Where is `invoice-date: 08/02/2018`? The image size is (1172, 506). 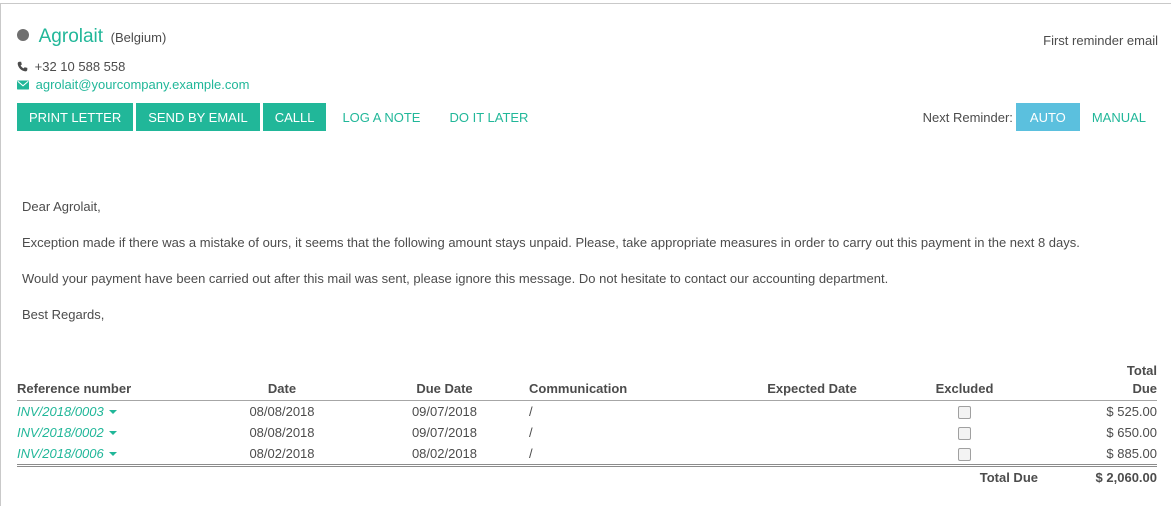 invoice-date: 08/02/2018 is located at coordinates (282, 455).